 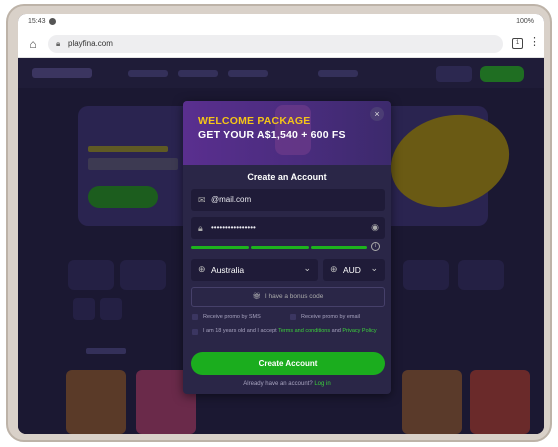 I want to click on info-icon: i, so click(x=375, y=246).